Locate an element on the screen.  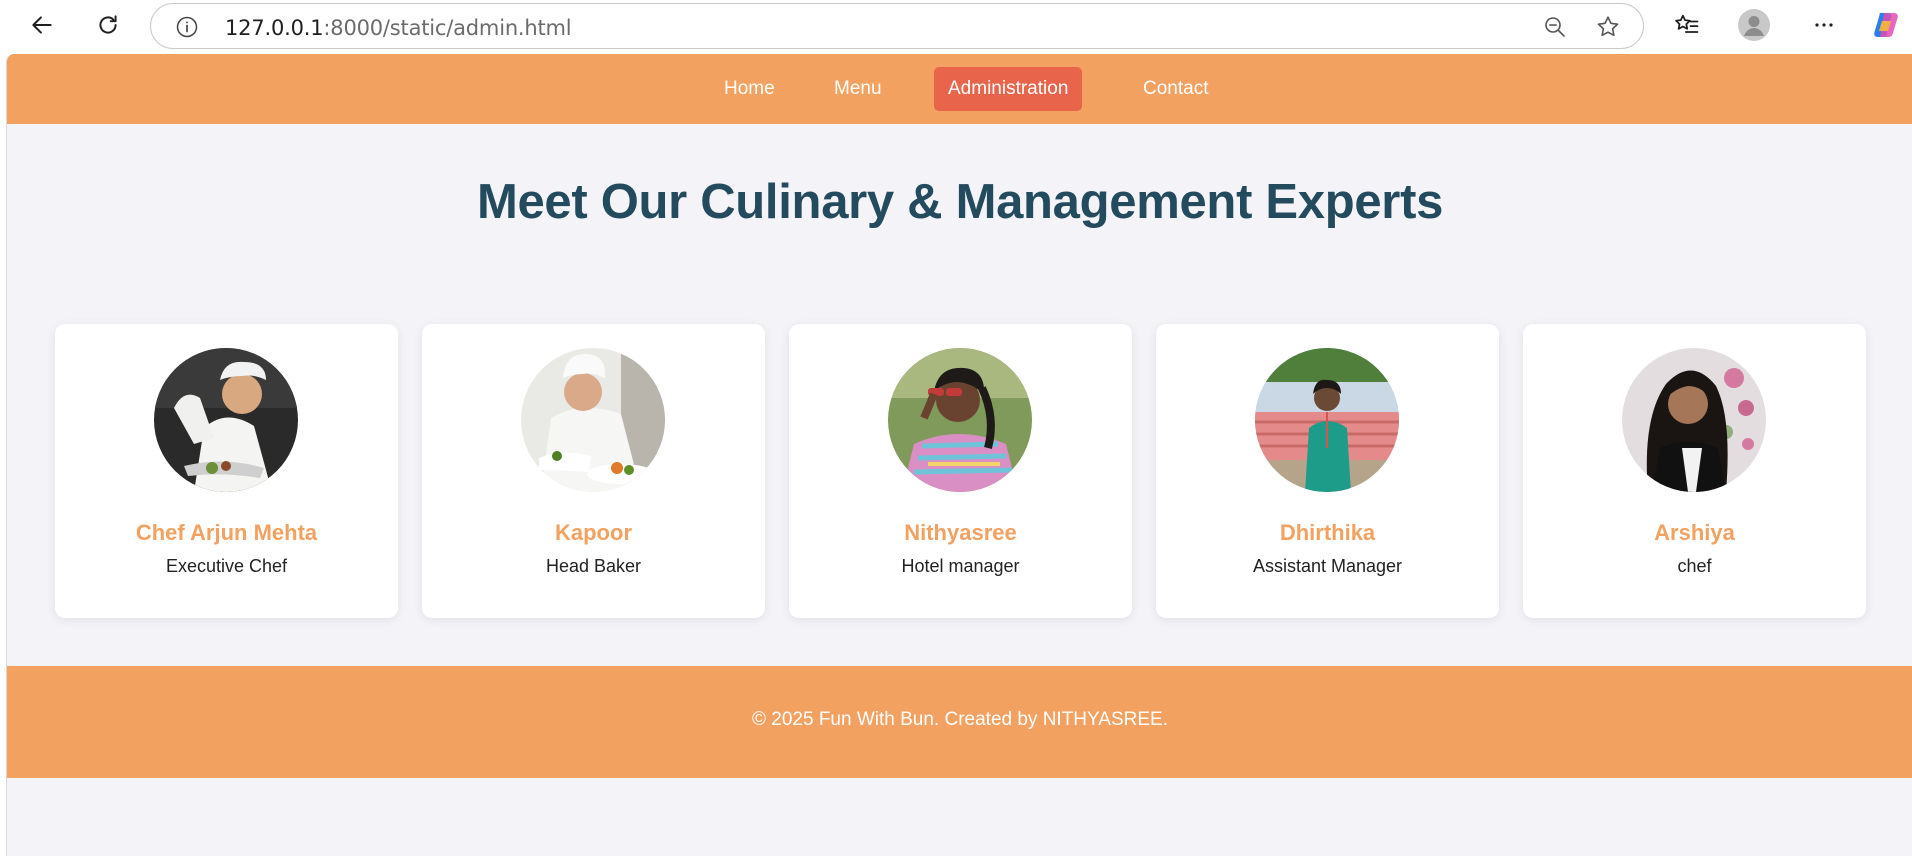
member-role: chef is located at coordinates (1694, 566).